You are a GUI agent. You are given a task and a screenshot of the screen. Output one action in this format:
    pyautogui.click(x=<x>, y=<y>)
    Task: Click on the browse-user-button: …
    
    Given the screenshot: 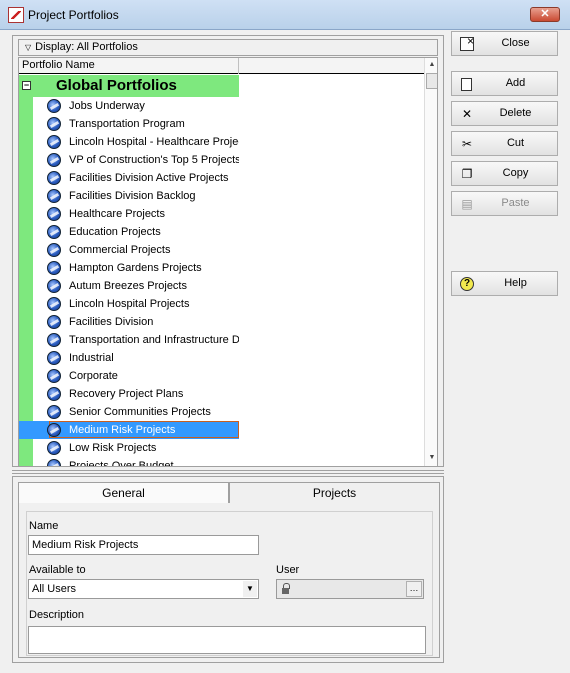 What is the action you would take?
    pyautogui.click(x=414, y=589)
    